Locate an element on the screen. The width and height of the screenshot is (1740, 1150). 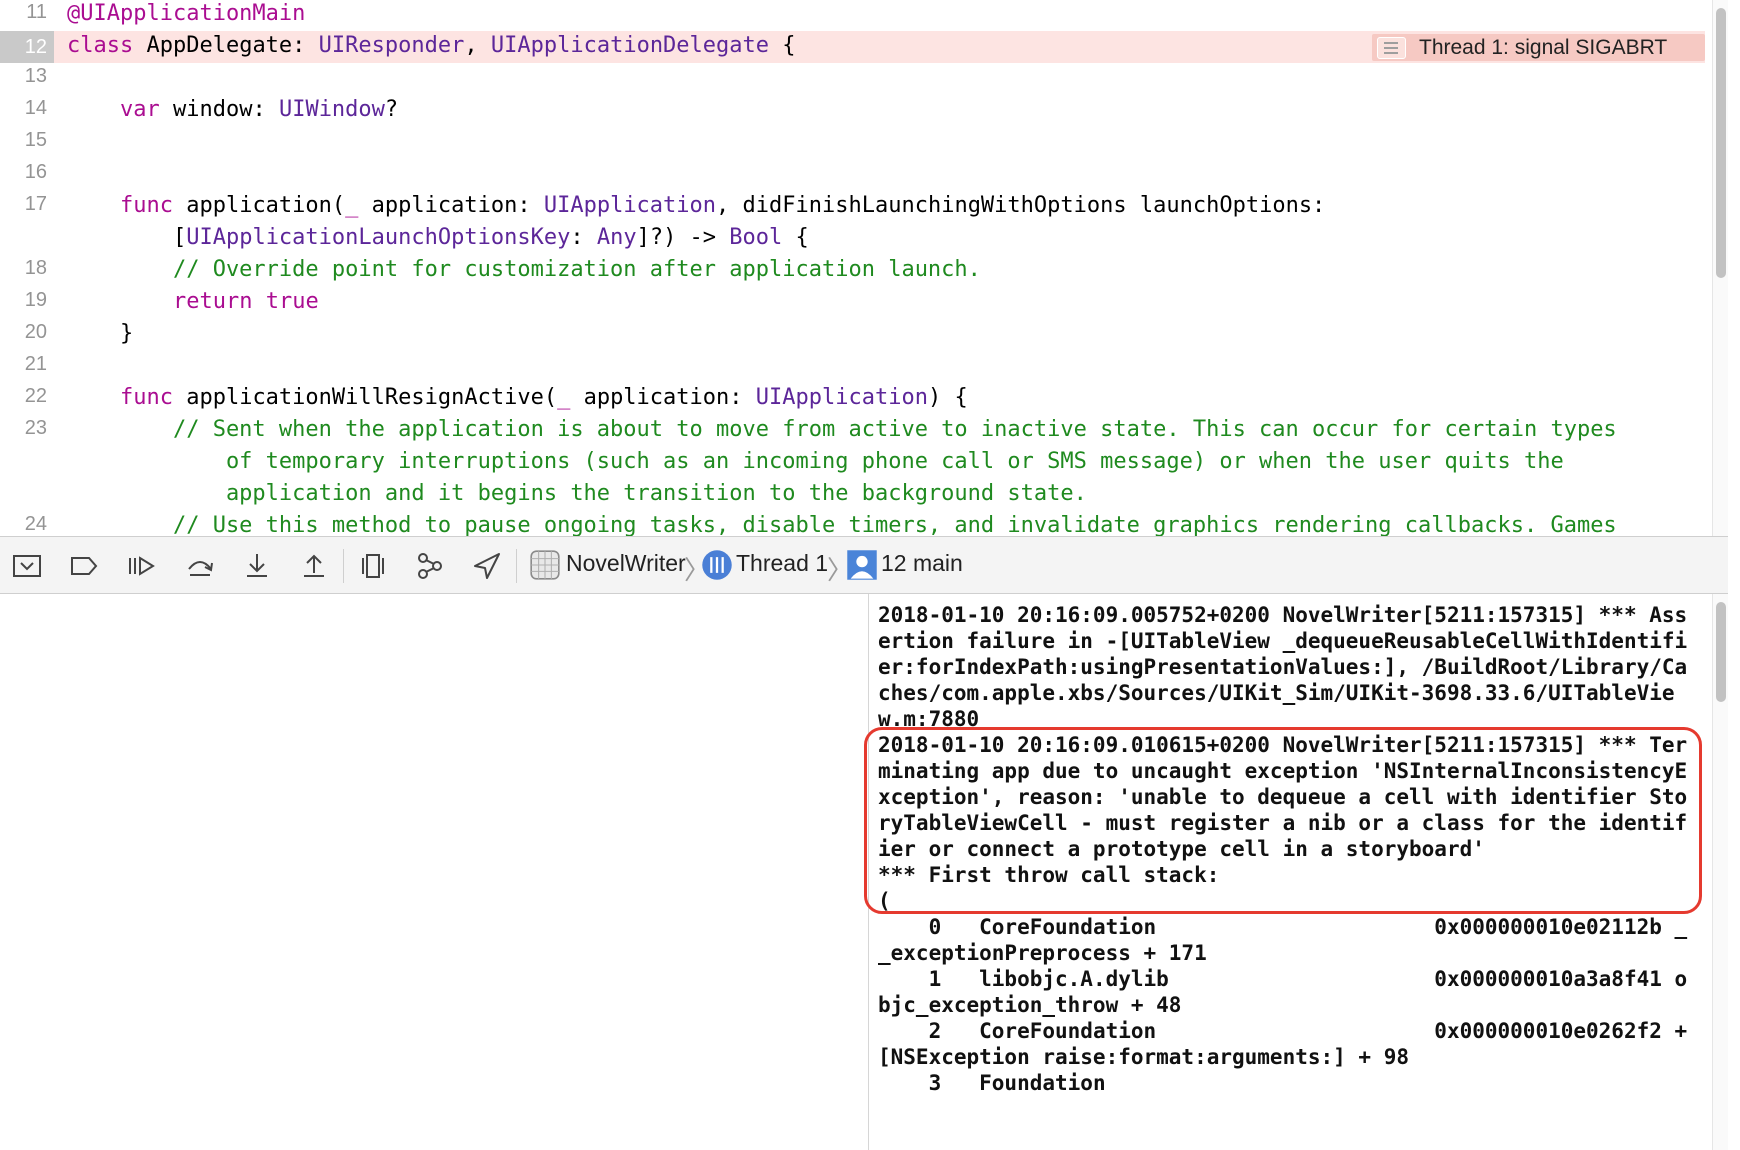
code-token: @UIApplicationMain is located at coordinates (186, 13).